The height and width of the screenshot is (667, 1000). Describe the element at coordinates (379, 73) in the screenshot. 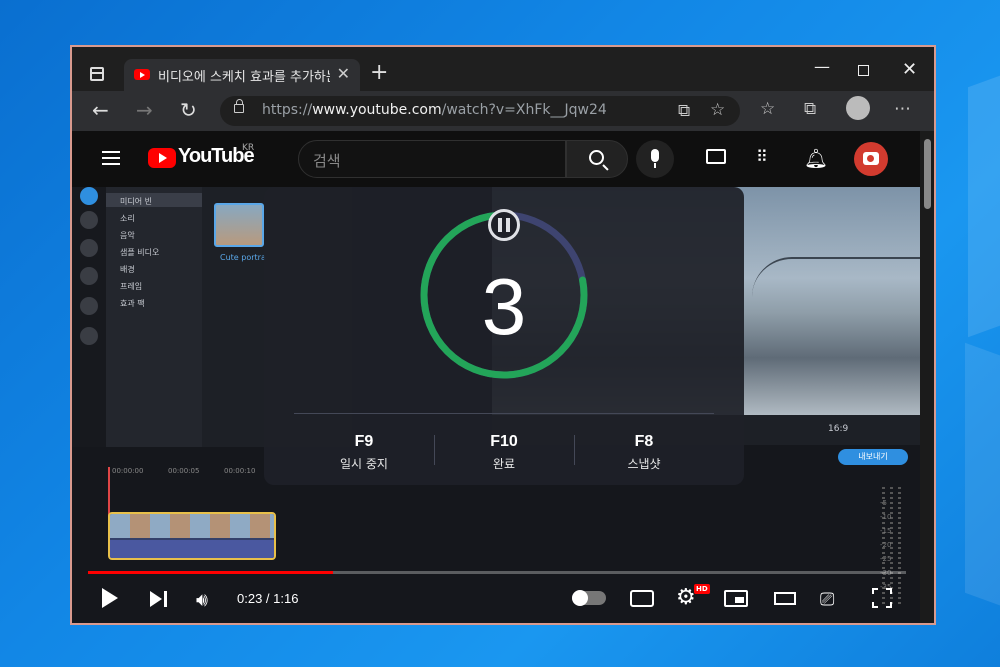

I see `new-tab-icon: +` at that location.